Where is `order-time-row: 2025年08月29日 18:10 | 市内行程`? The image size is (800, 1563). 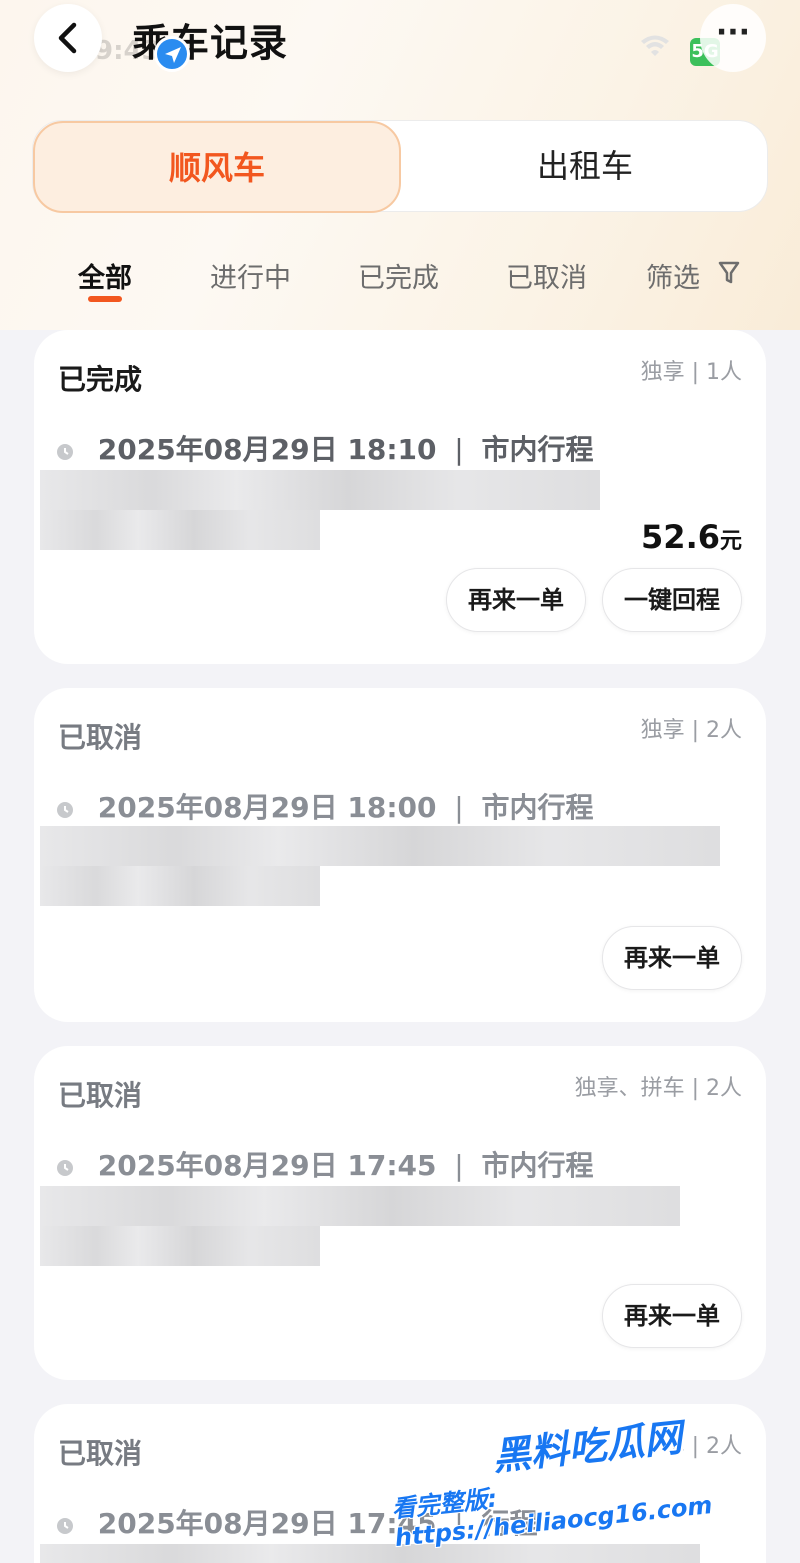
order-time-row: 2025年08月29日 18:10 | 市内行程 is located at coordinates (323, 448).